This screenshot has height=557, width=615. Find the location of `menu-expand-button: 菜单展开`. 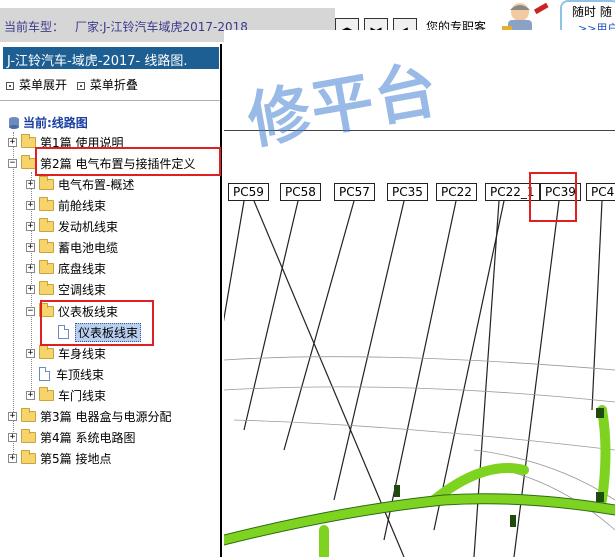

menu-expand-button: 菜单展开 is located at coordinates (36, 85).